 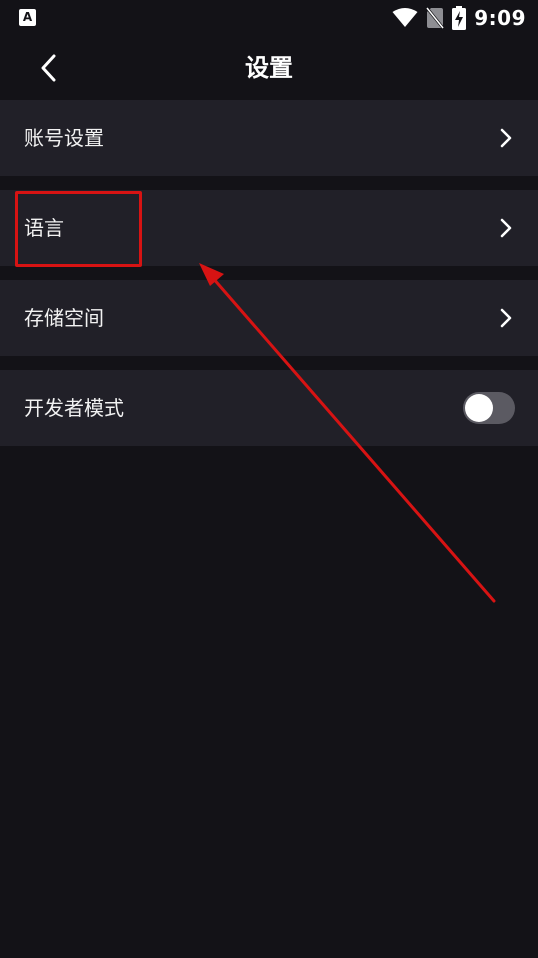 What do you see at coordinates (44, 228) in the screenshot?
I see `settings-item-label: 语言` at bounding box center [44, 228].